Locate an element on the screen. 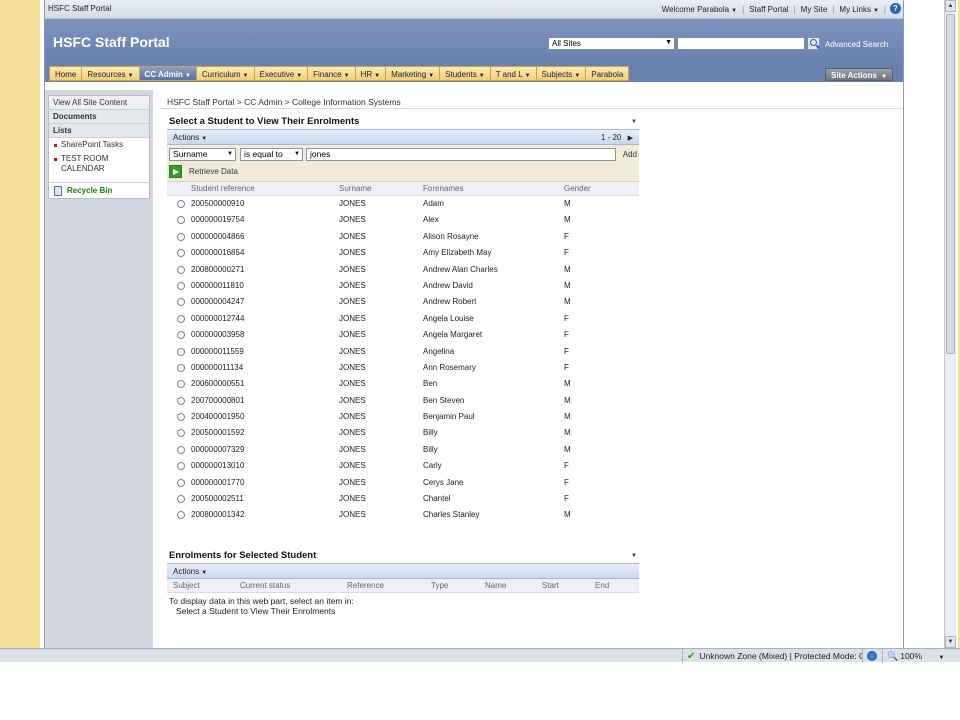 The height and width of the screenshot is (720, 960). recycle-bin-link: Recycle Bin is located at coordinates (99, 190).